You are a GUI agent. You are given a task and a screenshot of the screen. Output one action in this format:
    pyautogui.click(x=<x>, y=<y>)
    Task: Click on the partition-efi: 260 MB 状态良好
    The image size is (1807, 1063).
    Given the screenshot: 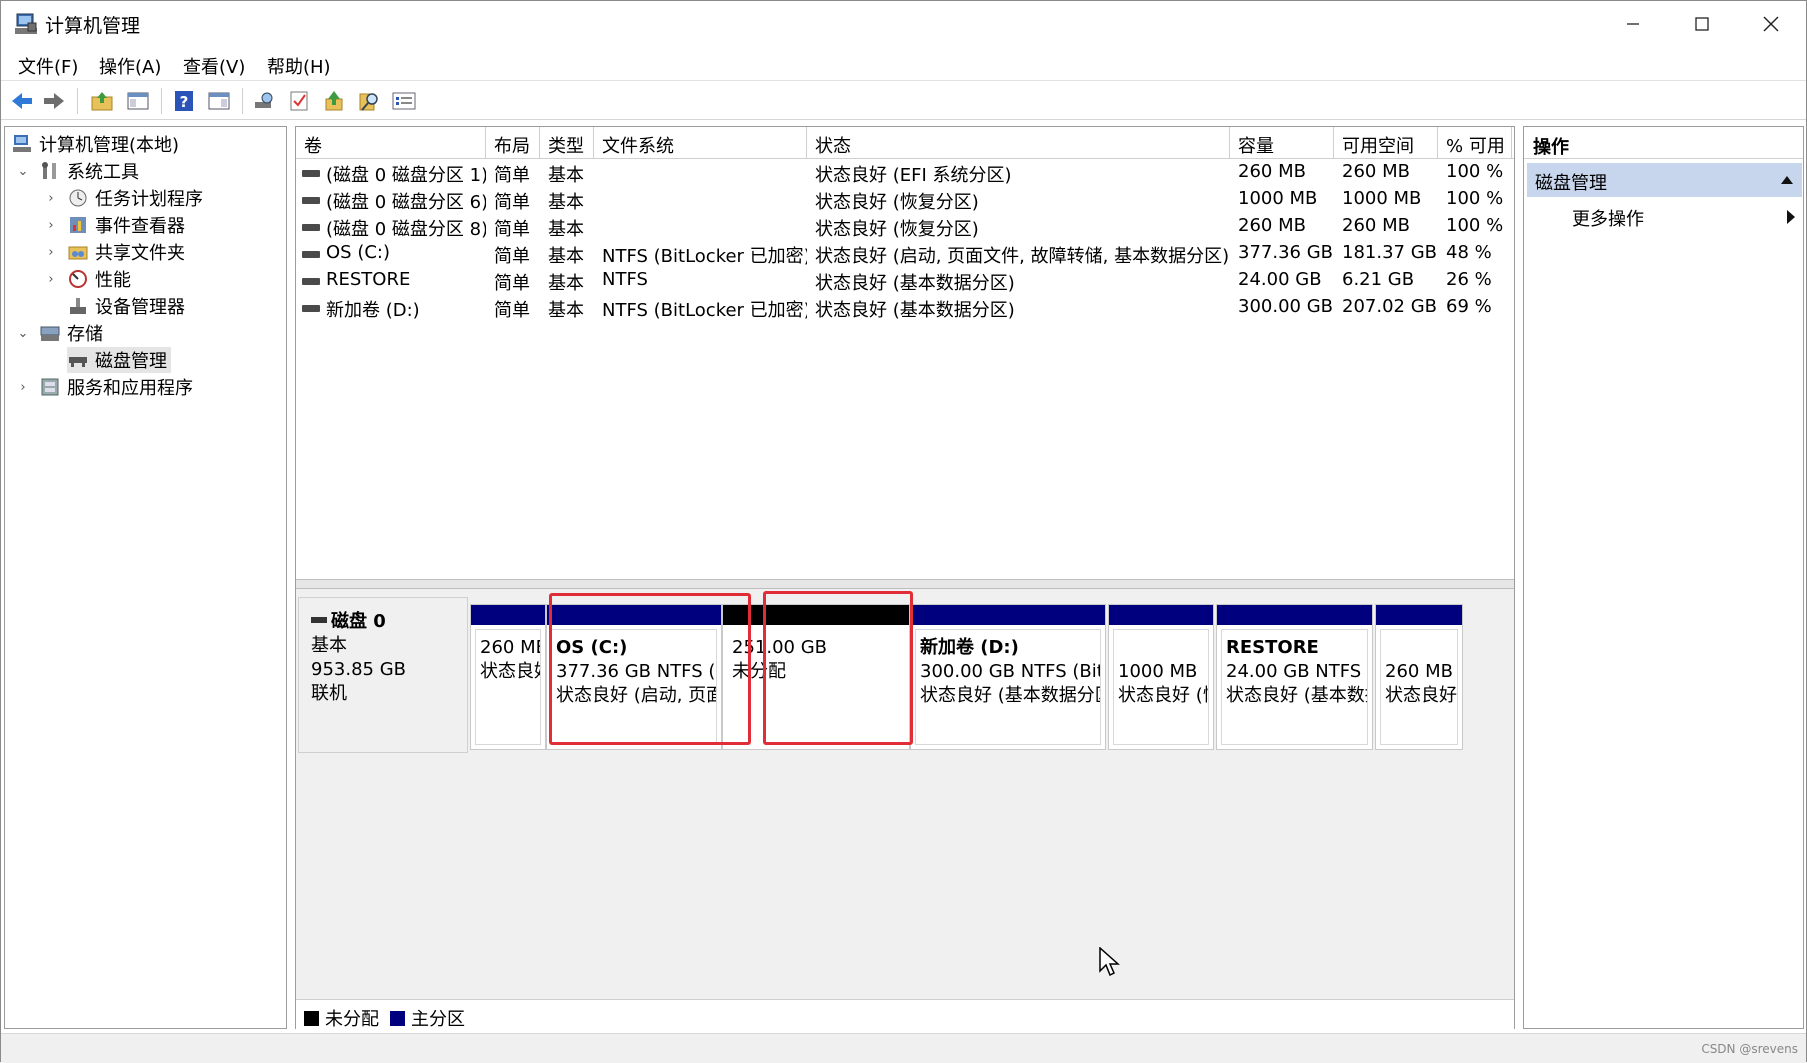 What is the action you would take?
    pyautogui.click(x=508, y=677)
    